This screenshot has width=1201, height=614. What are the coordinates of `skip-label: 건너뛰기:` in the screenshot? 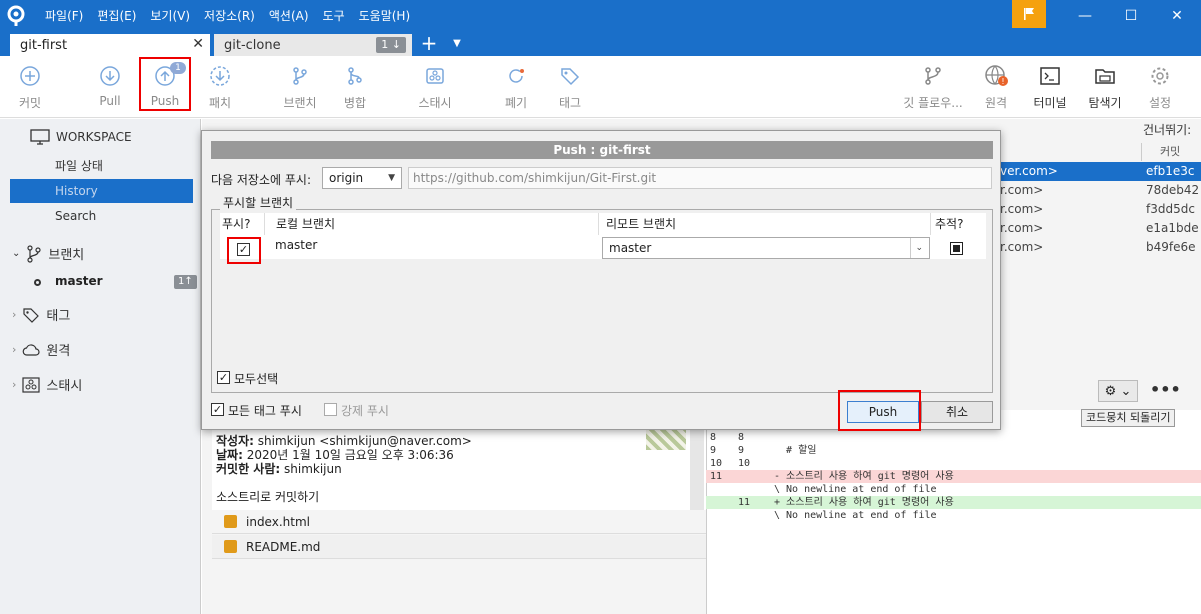 It's located at (1167, 130).